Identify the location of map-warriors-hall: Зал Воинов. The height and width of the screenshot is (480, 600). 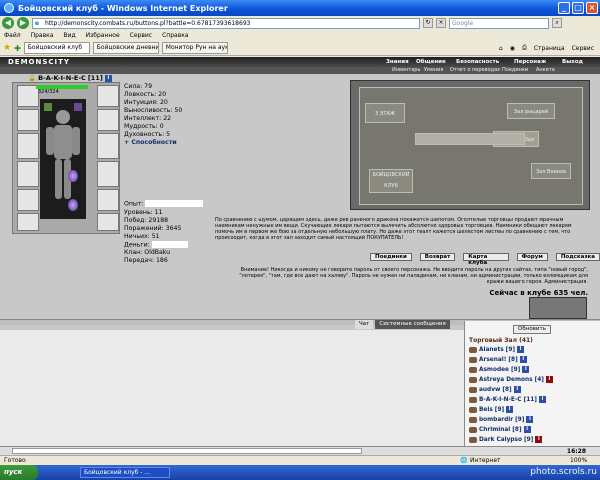
(551, 171).